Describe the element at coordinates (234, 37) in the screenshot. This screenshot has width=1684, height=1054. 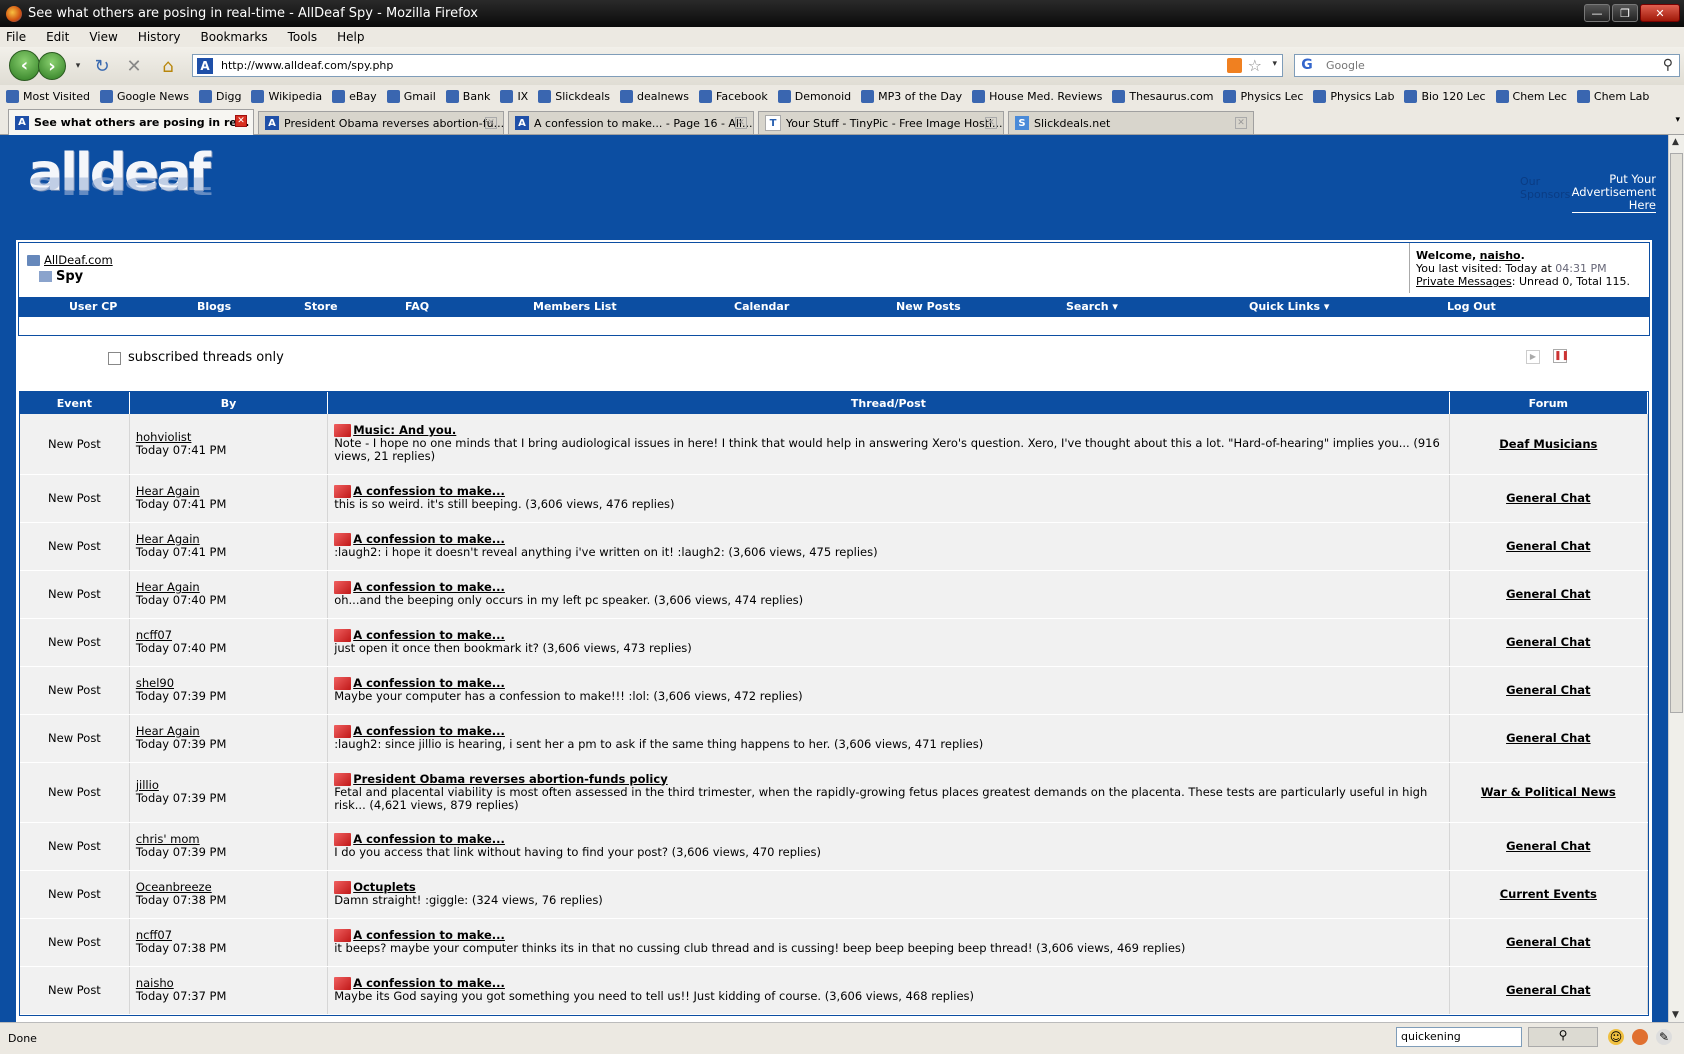
I see `menu-bookmarks: Bookmarks` at that location.